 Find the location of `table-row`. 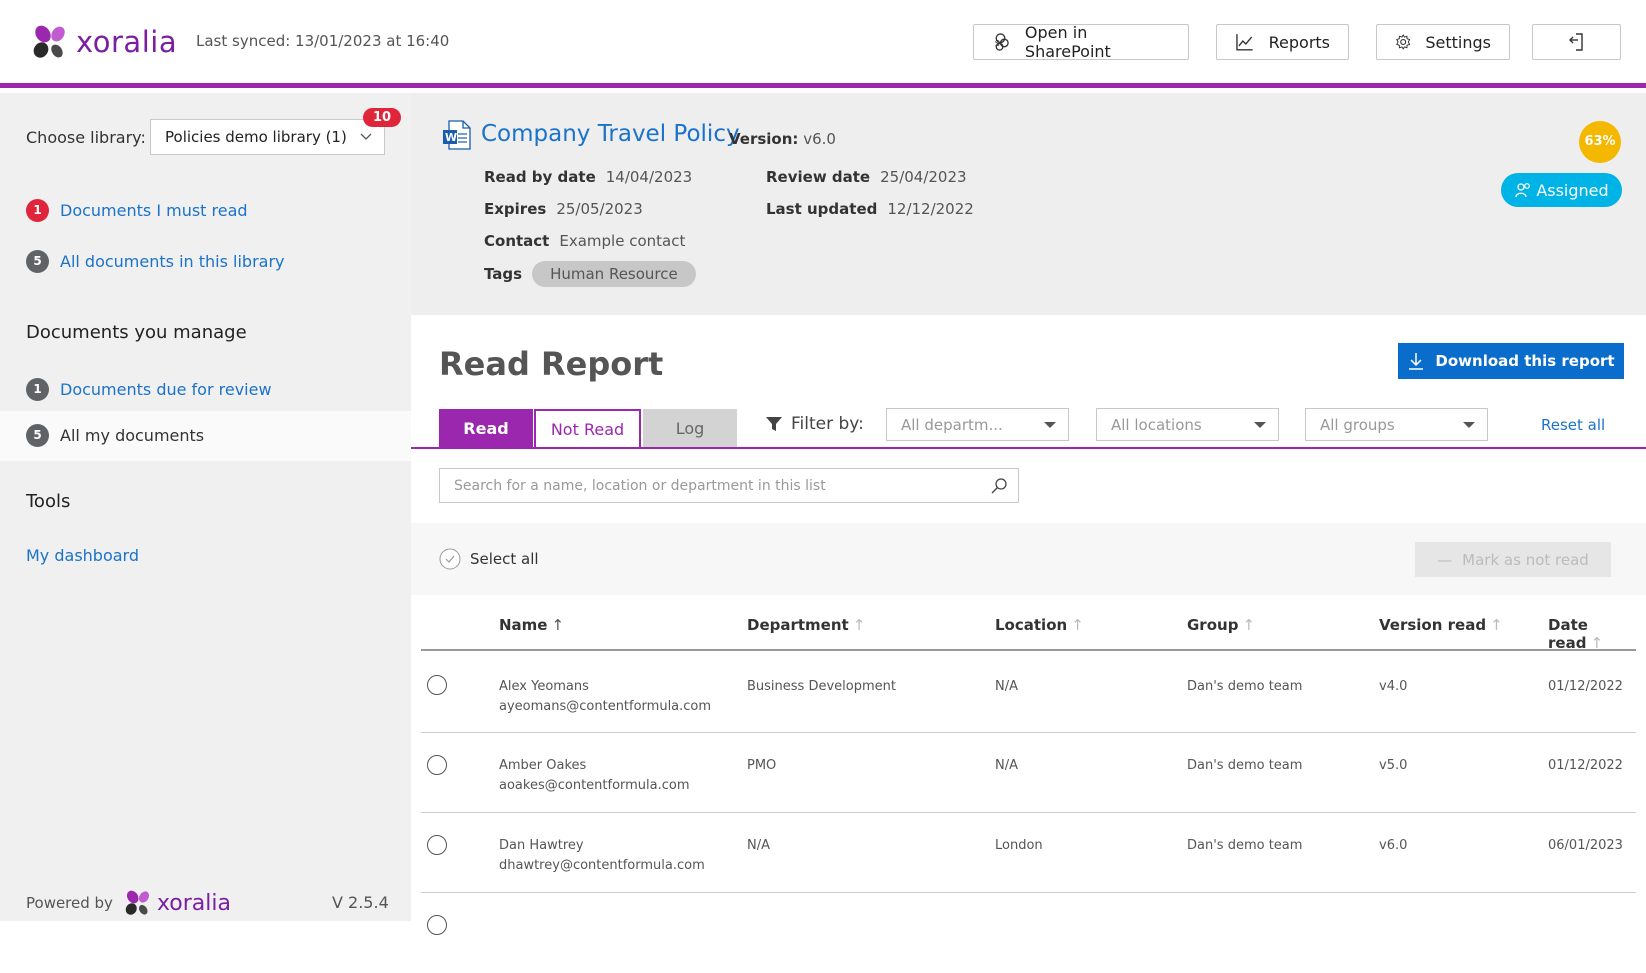

table-row is located at coordinates (1028, 933).